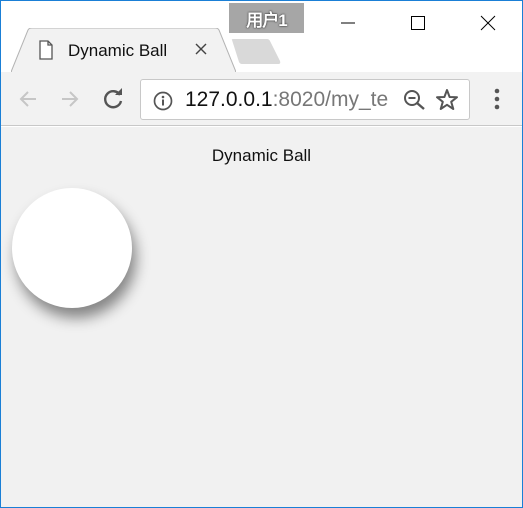  What do you see at coordinates (261, 155) in the screenshot?
I see `page-heading: Dynamic Ball` at bounding box center [261, 155].